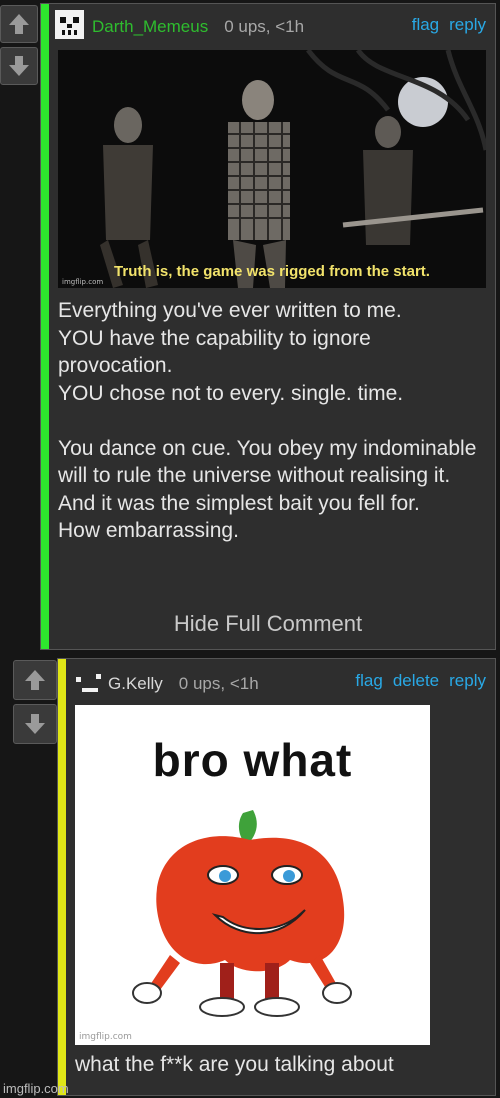 The height and width of the screenshot is (1098, 500). I want to click on comment-1-username-link: Darth_Memeus, so click(150, 27).